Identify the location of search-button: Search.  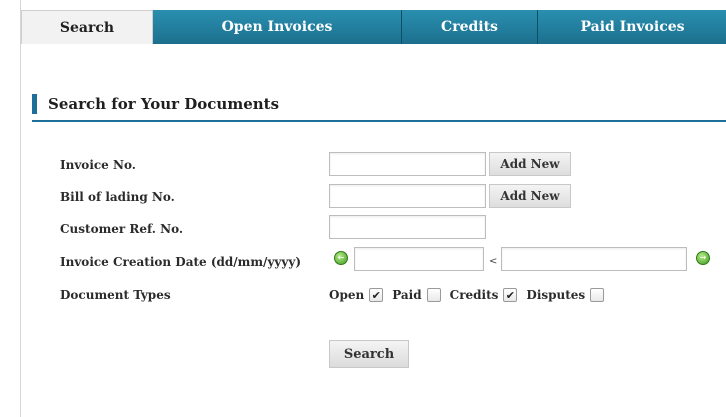
(369, 354).